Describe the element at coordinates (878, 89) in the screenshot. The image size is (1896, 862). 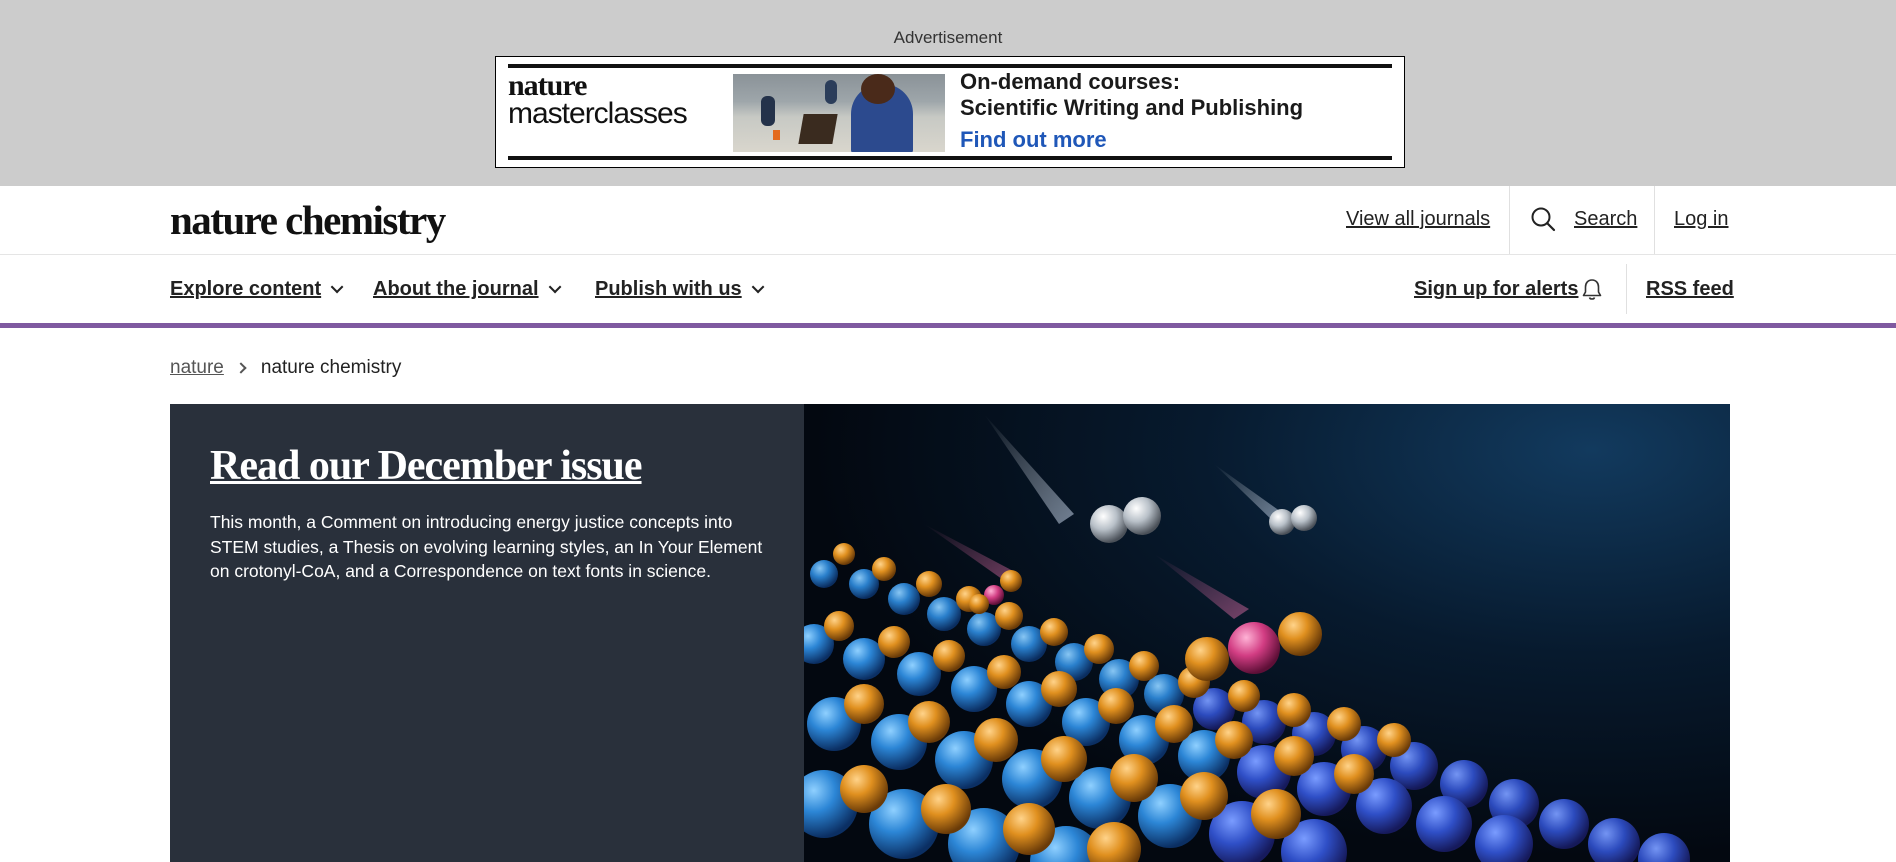
I see `ad-photo-head` at that location.